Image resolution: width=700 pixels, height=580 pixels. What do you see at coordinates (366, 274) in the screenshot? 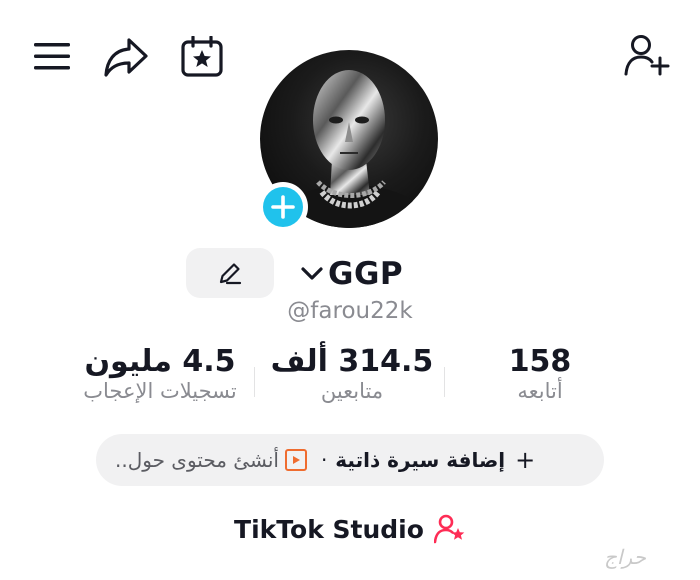
I see `username: GGP` at bounding box center [366, 274].